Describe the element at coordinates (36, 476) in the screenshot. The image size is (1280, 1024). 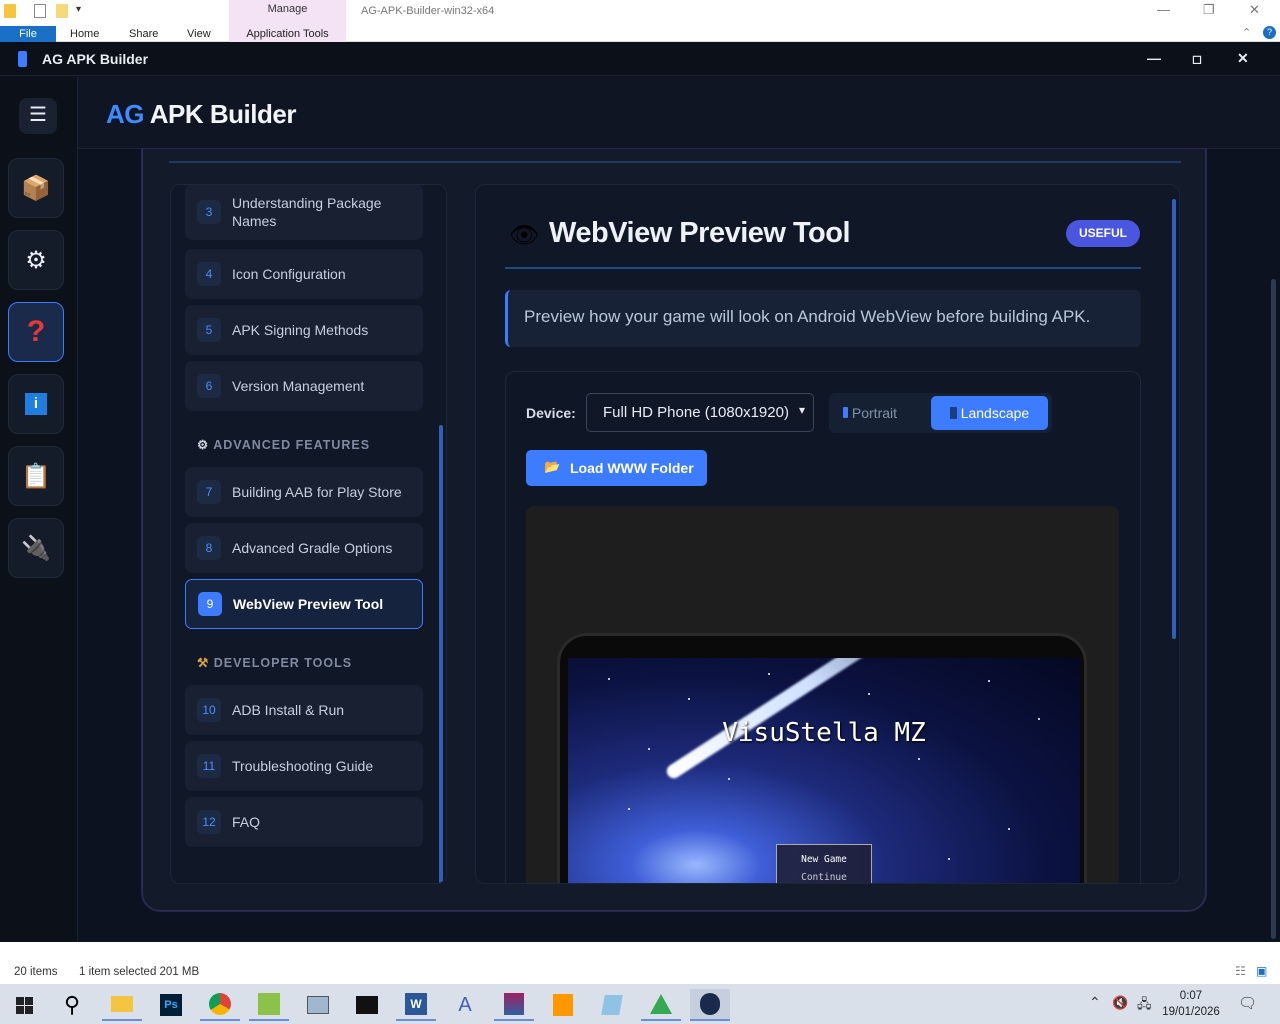
I see `rail-log-button: 📋` at that location.